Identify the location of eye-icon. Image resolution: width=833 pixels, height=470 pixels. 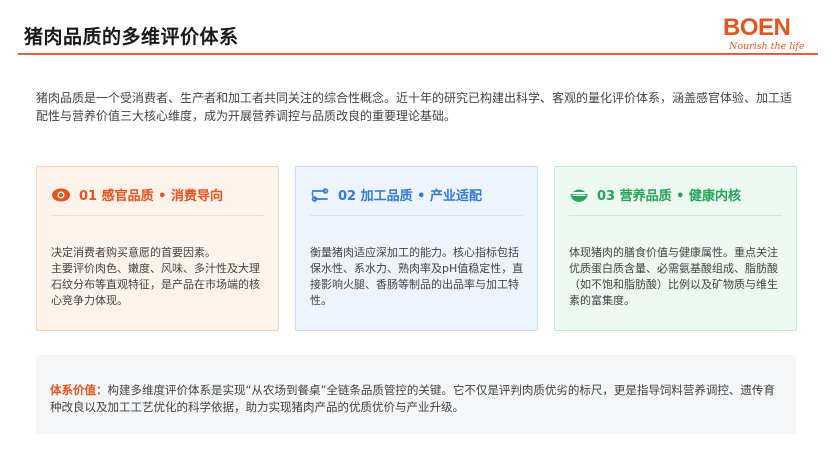
(61, 195).